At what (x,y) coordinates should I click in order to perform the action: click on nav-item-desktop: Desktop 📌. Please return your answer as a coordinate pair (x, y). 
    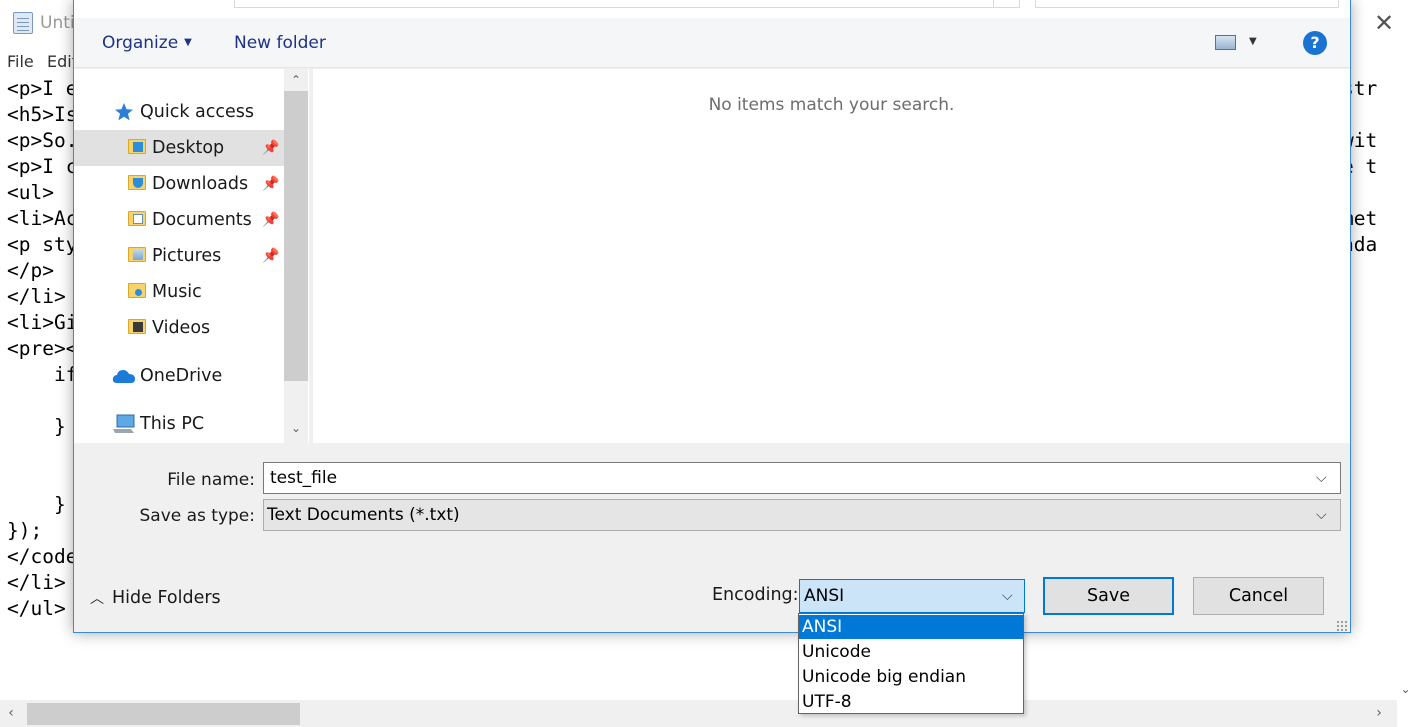
    Looking at the image, I should click on (179, 148).